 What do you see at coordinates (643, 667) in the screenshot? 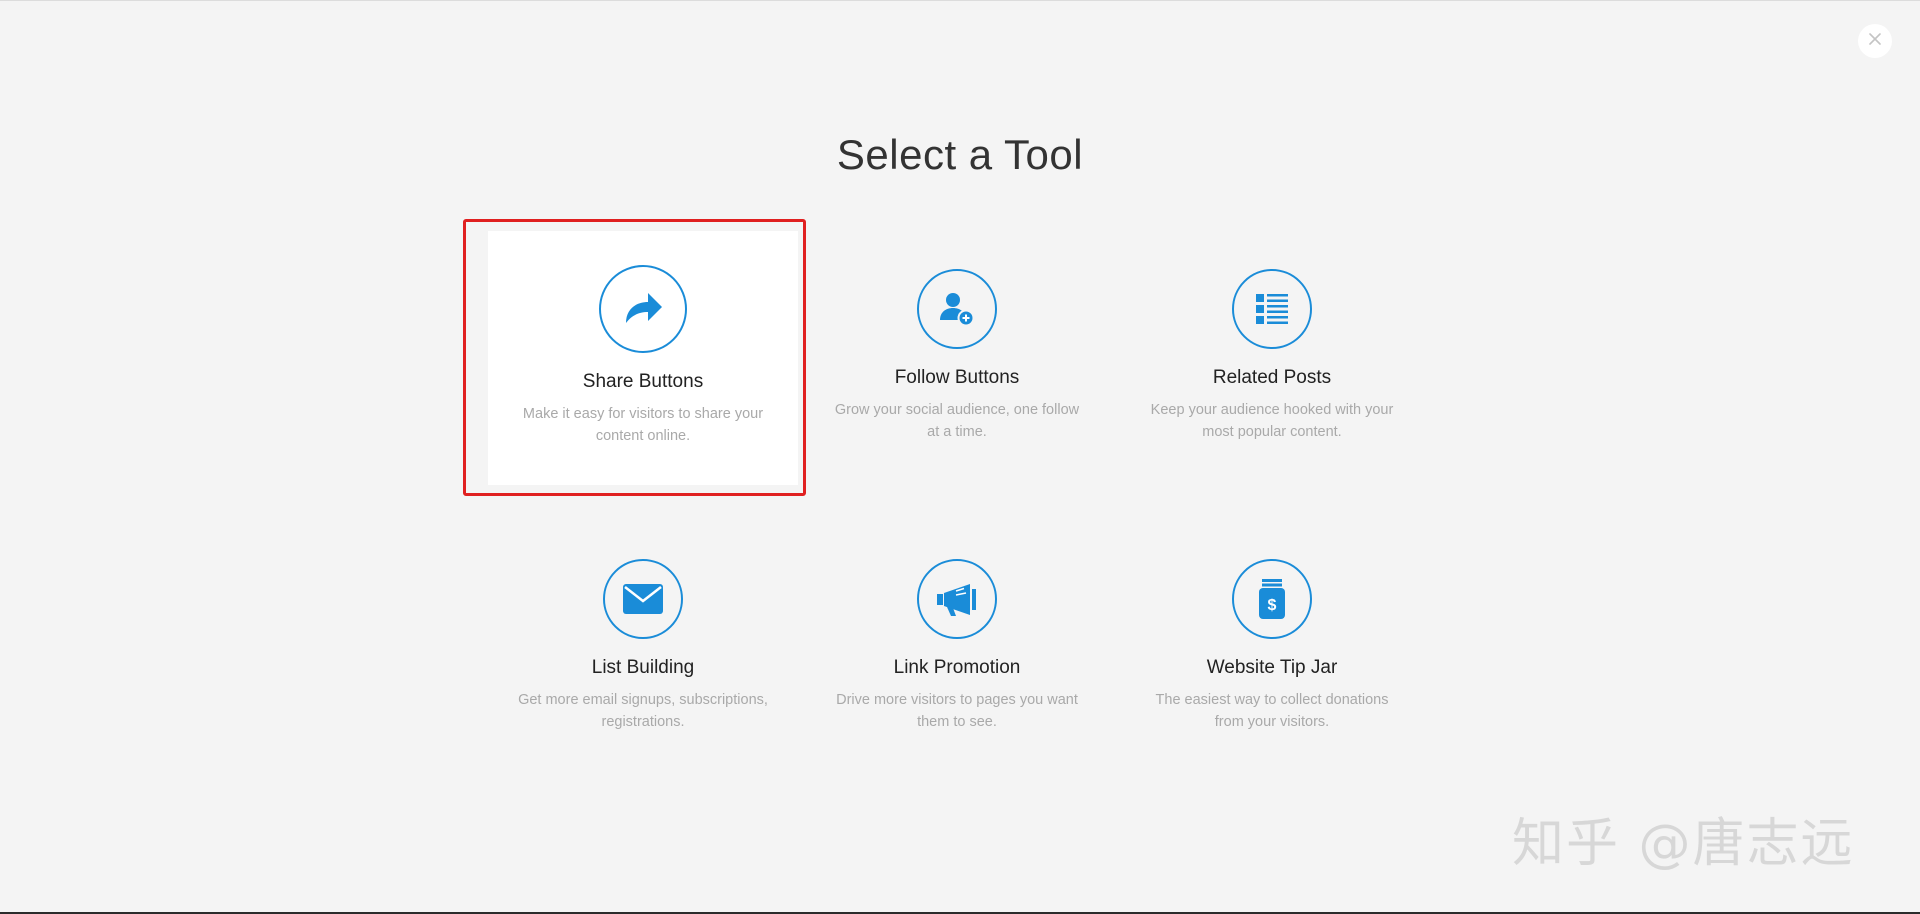
I see `tool-name: List Building` at bounding box center [643, 667].